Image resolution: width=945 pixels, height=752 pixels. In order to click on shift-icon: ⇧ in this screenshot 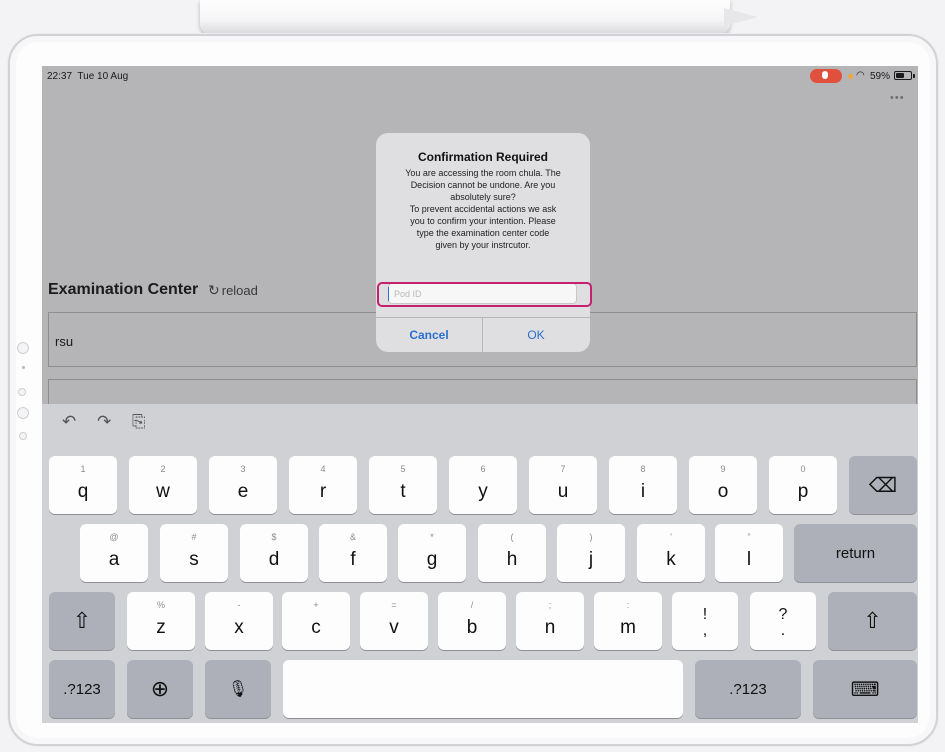, I will do `click(82, 620)`.